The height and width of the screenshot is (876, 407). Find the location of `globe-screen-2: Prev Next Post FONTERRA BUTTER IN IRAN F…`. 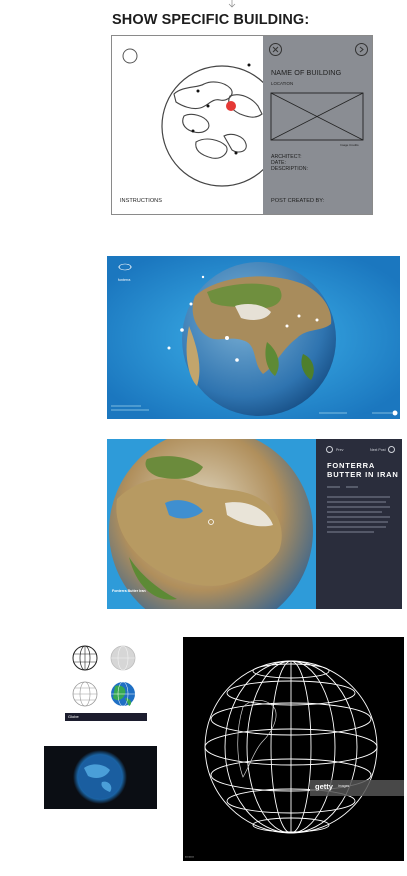

globe-screen-2: Prev Next Post FONTERRA BUTTER IN IRAN F… is located at coordinates (254, 524).